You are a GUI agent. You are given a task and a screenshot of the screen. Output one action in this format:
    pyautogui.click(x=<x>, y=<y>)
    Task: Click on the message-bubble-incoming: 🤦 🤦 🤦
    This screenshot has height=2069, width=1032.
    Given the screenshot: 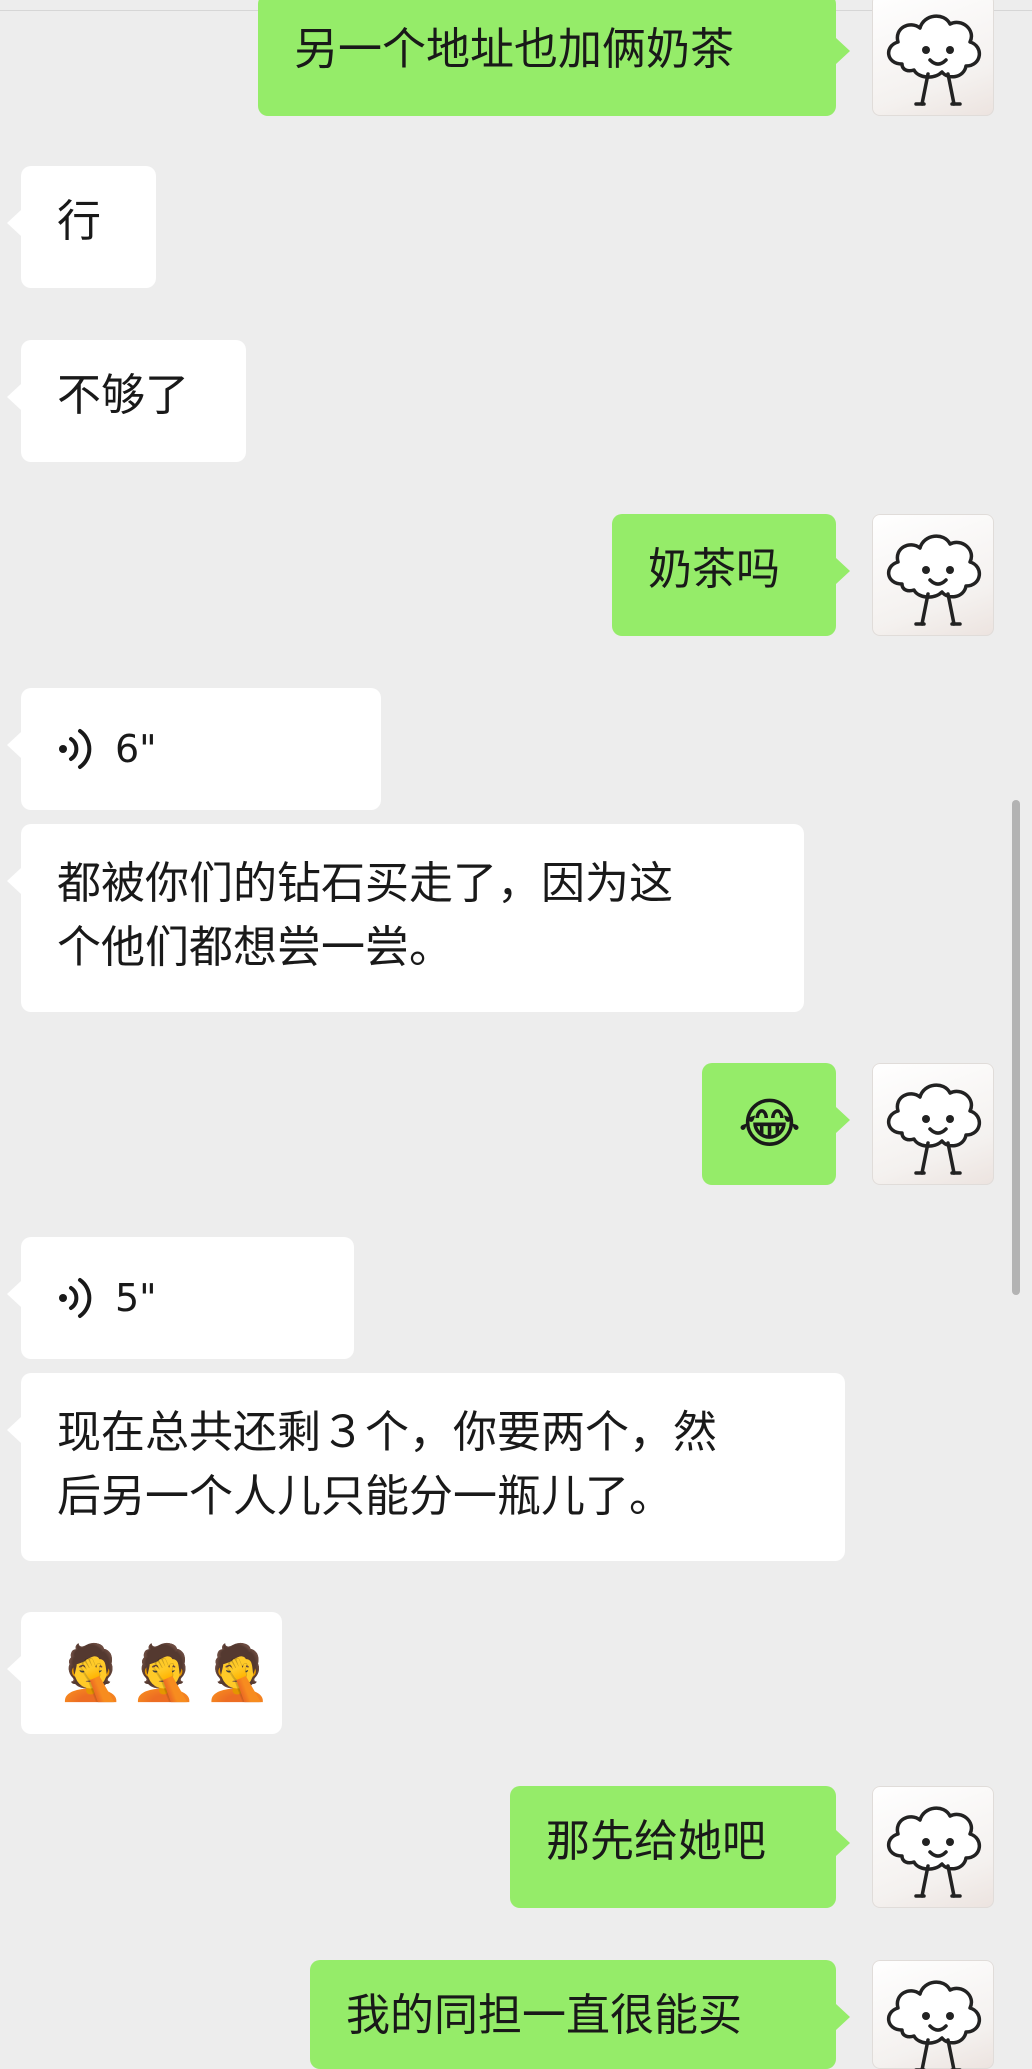 What is the action you would take?
    pyautogui.click(x=144, y=1673)
    